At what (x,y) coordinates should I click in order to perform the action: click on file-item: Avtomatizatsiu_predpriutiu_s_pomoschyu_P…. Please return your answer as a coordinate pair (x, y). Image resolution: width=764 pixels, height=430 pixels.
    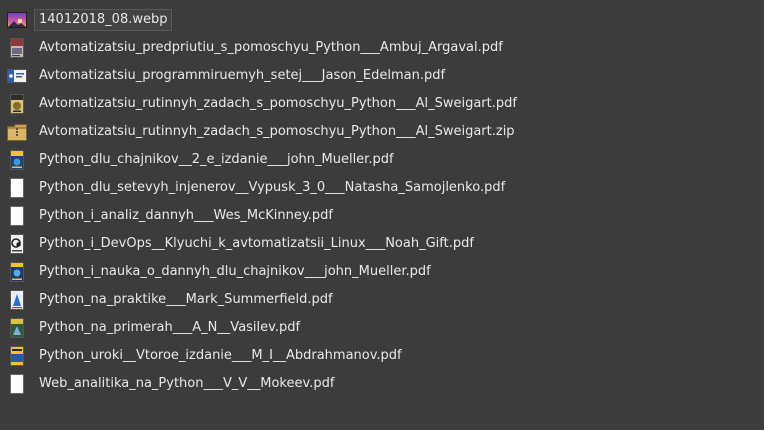
    Looking at the image, I should click on (382, 48).